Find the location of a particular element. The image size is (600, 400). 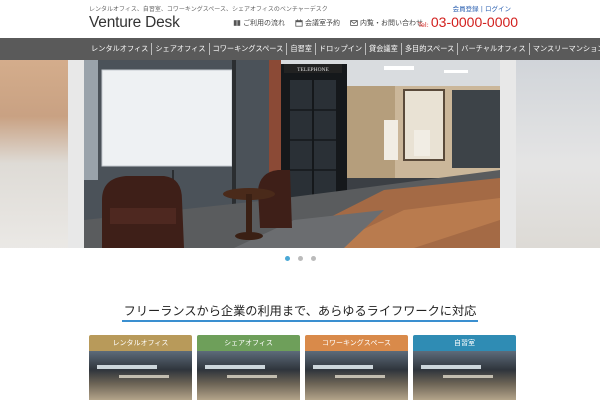

section-title: フリーランスから企業の利用まで、あらゆるライフワークに対応 is located at coordinates (300, 313).